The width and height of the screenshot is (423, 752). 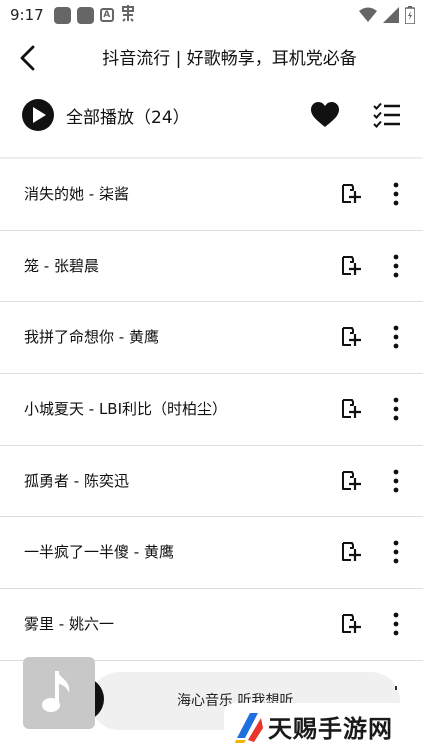 I want to click on status-left-icons: A, so click(x=94, y=15).